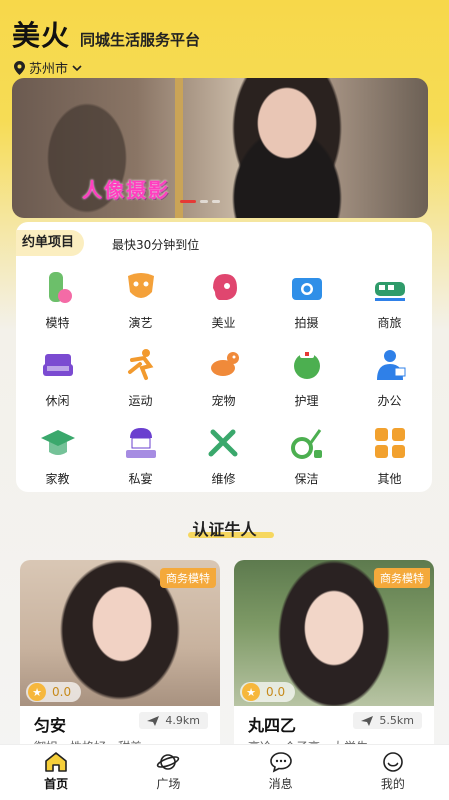  I want to click on provider-distance: 5.5km, so click(387, 720).